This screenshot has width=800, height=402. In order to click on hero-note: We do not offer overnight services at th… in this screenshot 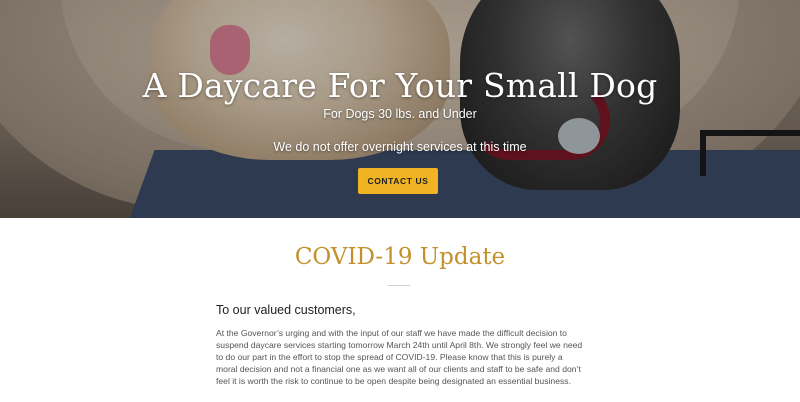, I will do `click(400, 147)`.